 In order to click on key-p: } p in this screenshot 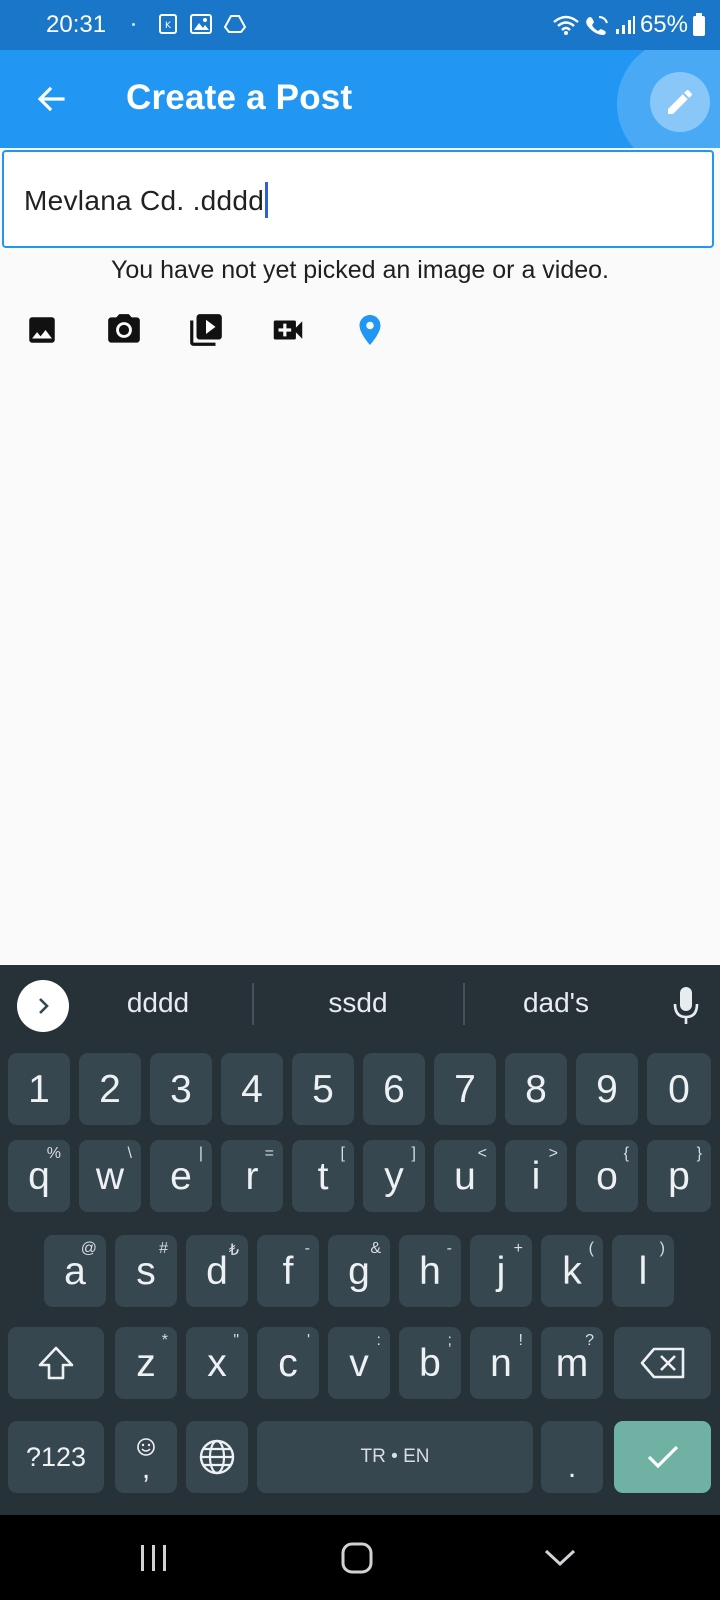, I will do `click(679, 1176)`.